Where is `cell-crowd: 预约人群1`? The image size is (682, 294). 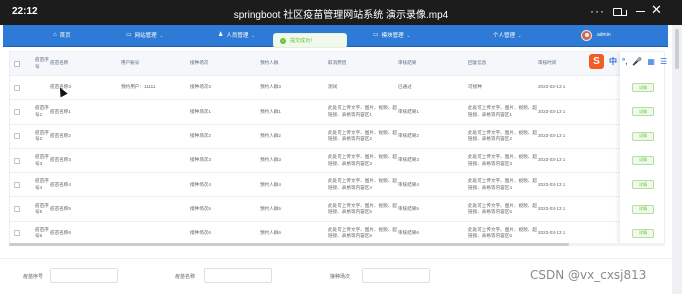 cell-crowd: 预约人群1 is located at coordinates (270, 111).